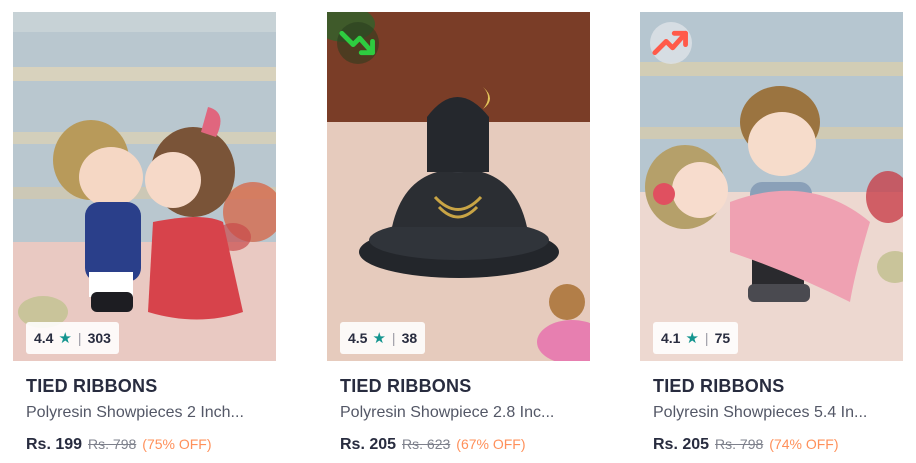 The image size is (916, 463). What do you see at coordinates (44, 338) in the screenshot?
I see `rating-value: 4.4` at bounding box center [44, 338].